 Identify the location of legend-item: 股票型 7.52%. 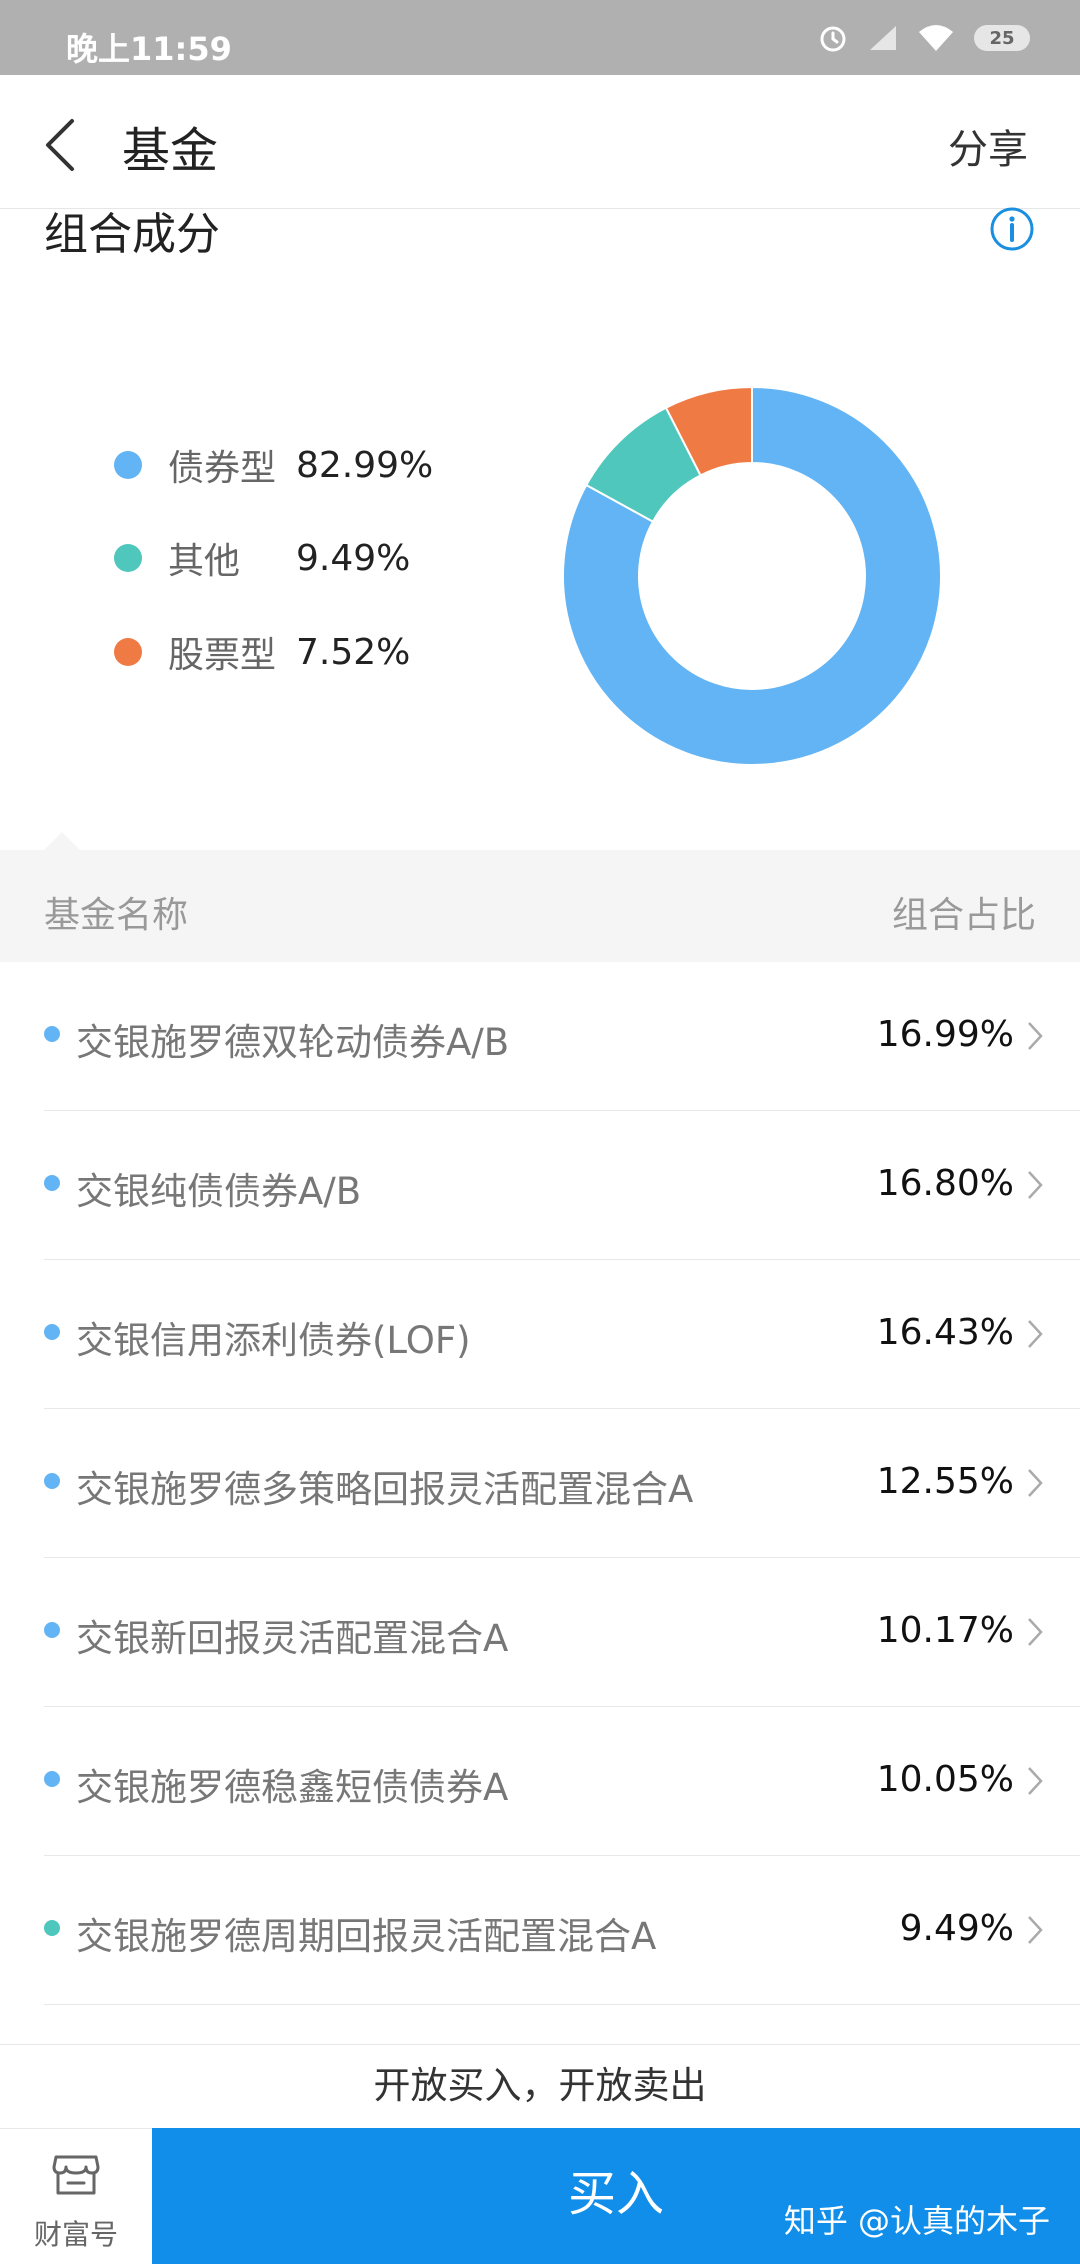
(262, 652).